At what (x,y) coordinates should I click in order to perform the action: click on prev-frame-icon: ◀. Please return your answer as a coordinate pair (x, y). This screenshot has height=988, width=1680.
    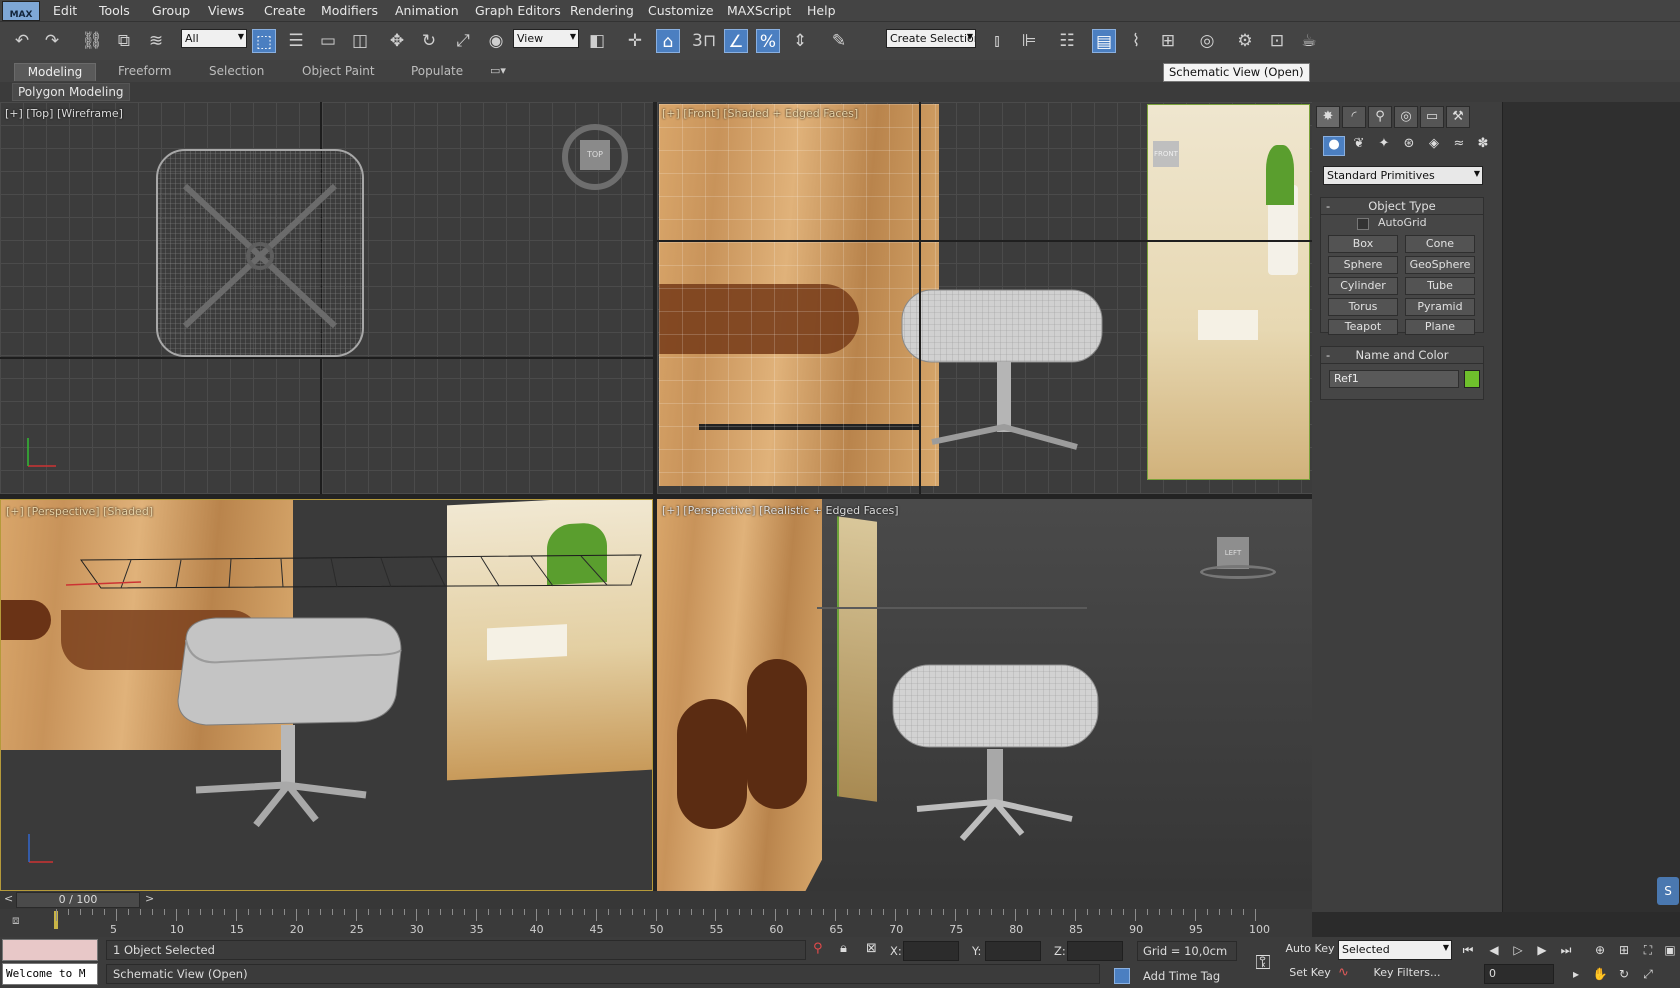
    Looking at the image, I should click on (1494, 950).